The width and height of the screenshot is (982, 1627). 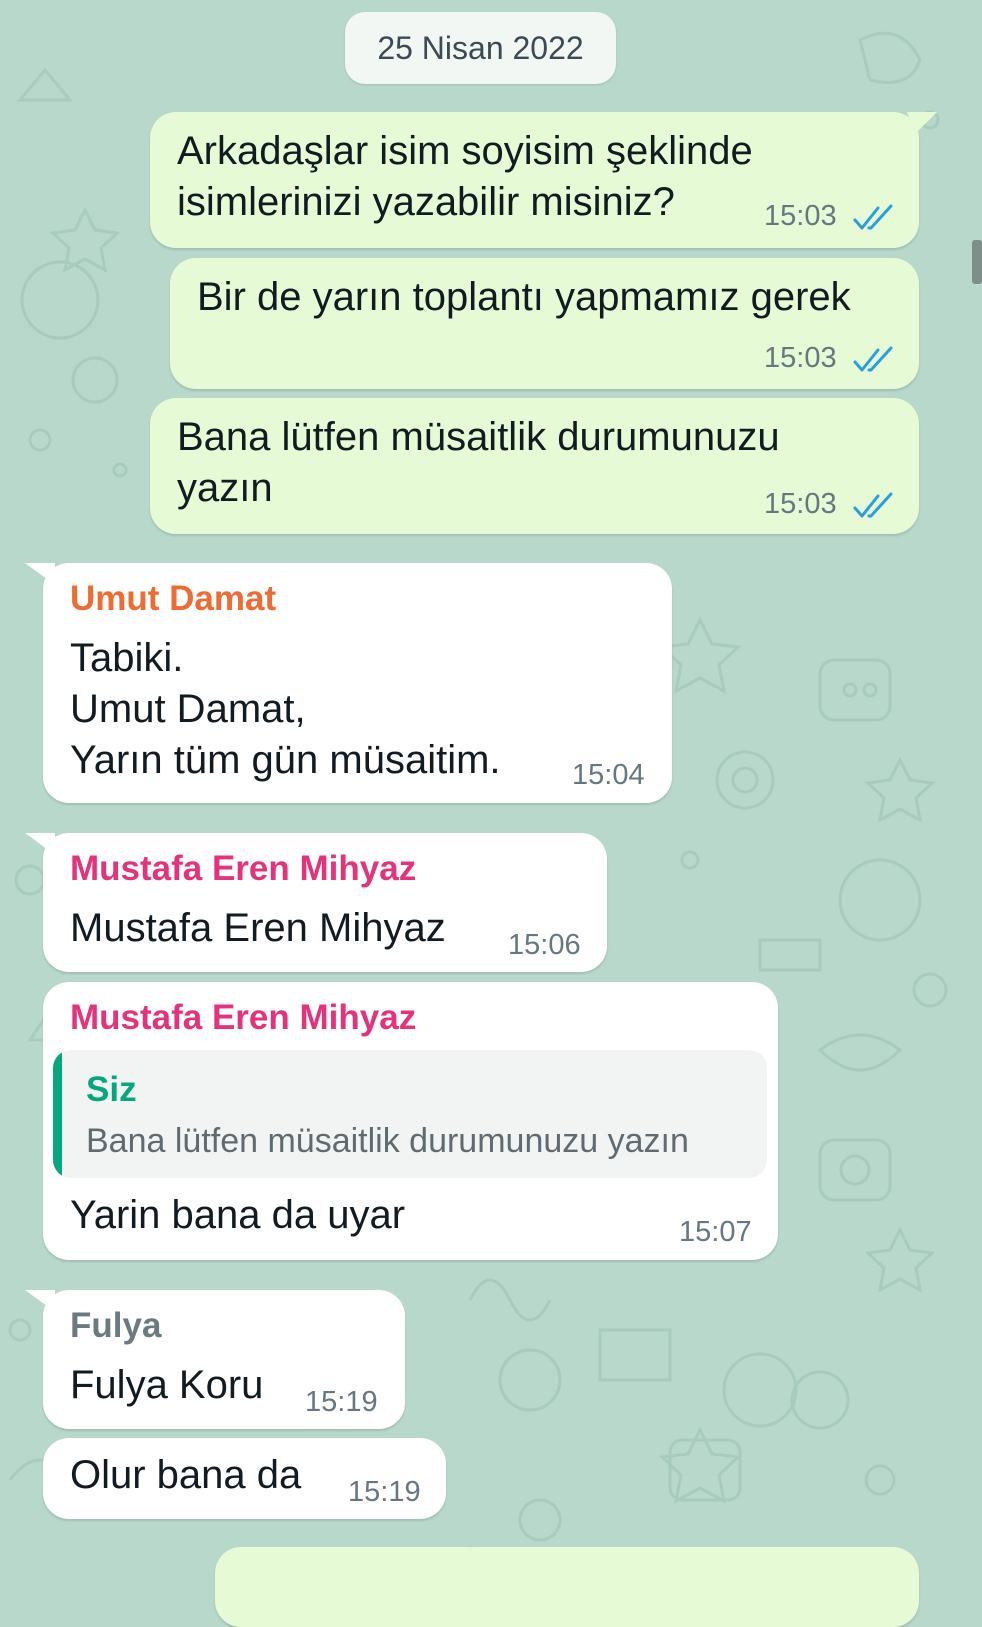 What do you see at coordinates (977, 262) in the screenshot?
I see `scrollbar-thumb` at bounding box center [977, 262].